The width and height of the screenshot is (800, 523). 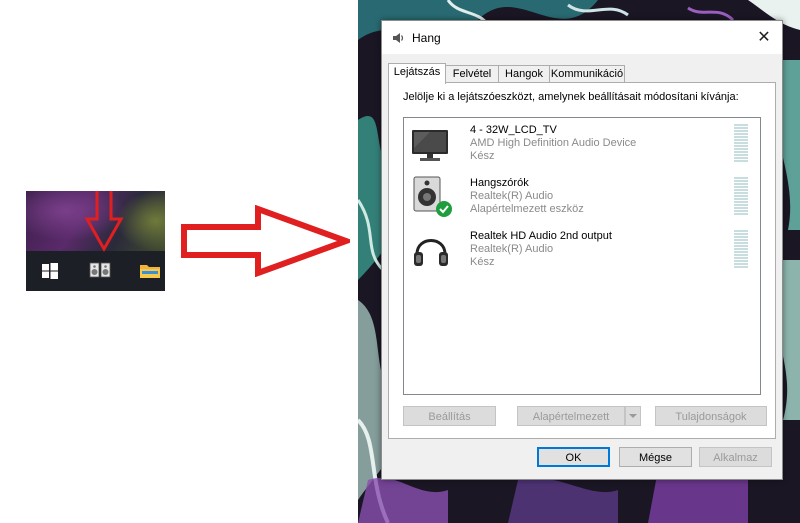 I want to click on tab-communications: Kommunikáció, so click(x=587, y=74).